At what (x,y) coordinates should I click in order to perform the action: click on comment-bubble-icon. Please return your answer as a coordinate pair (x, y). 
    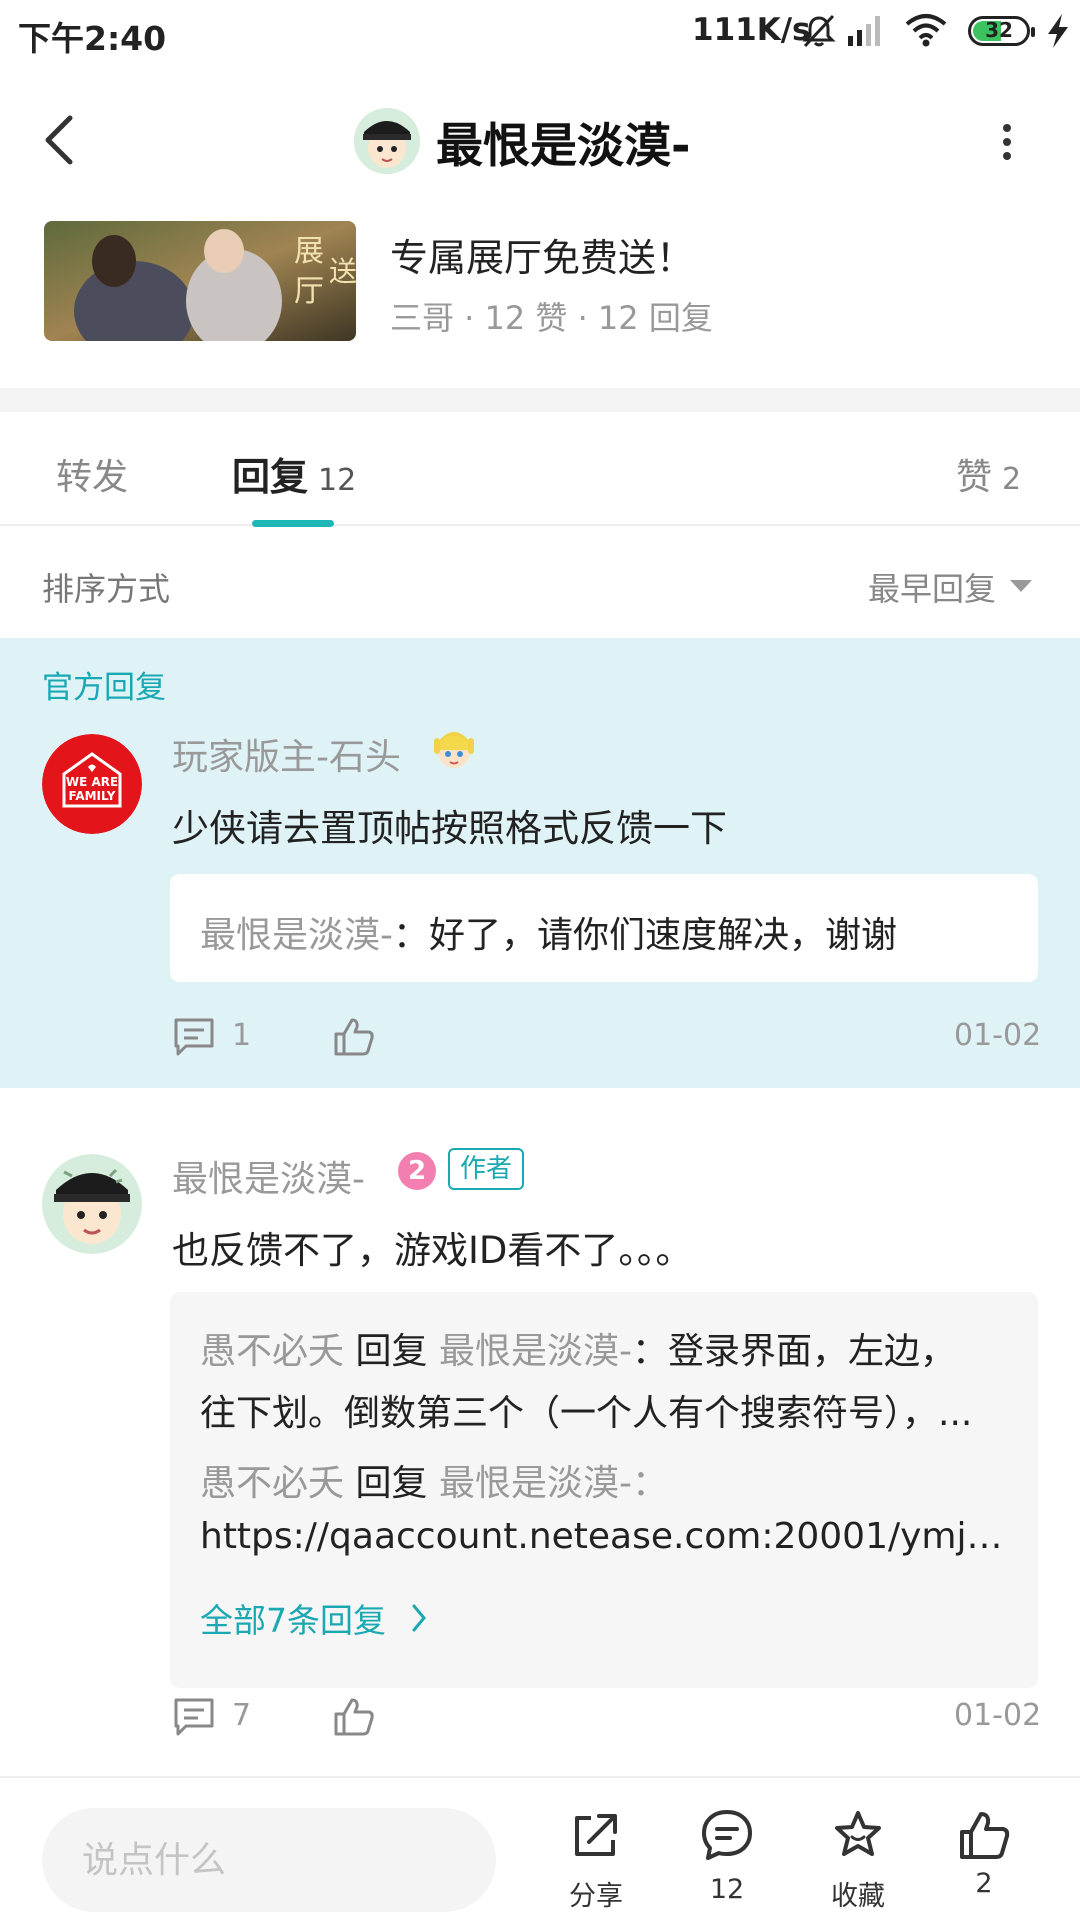
    Looking at the image, I should click on (727, 1835).